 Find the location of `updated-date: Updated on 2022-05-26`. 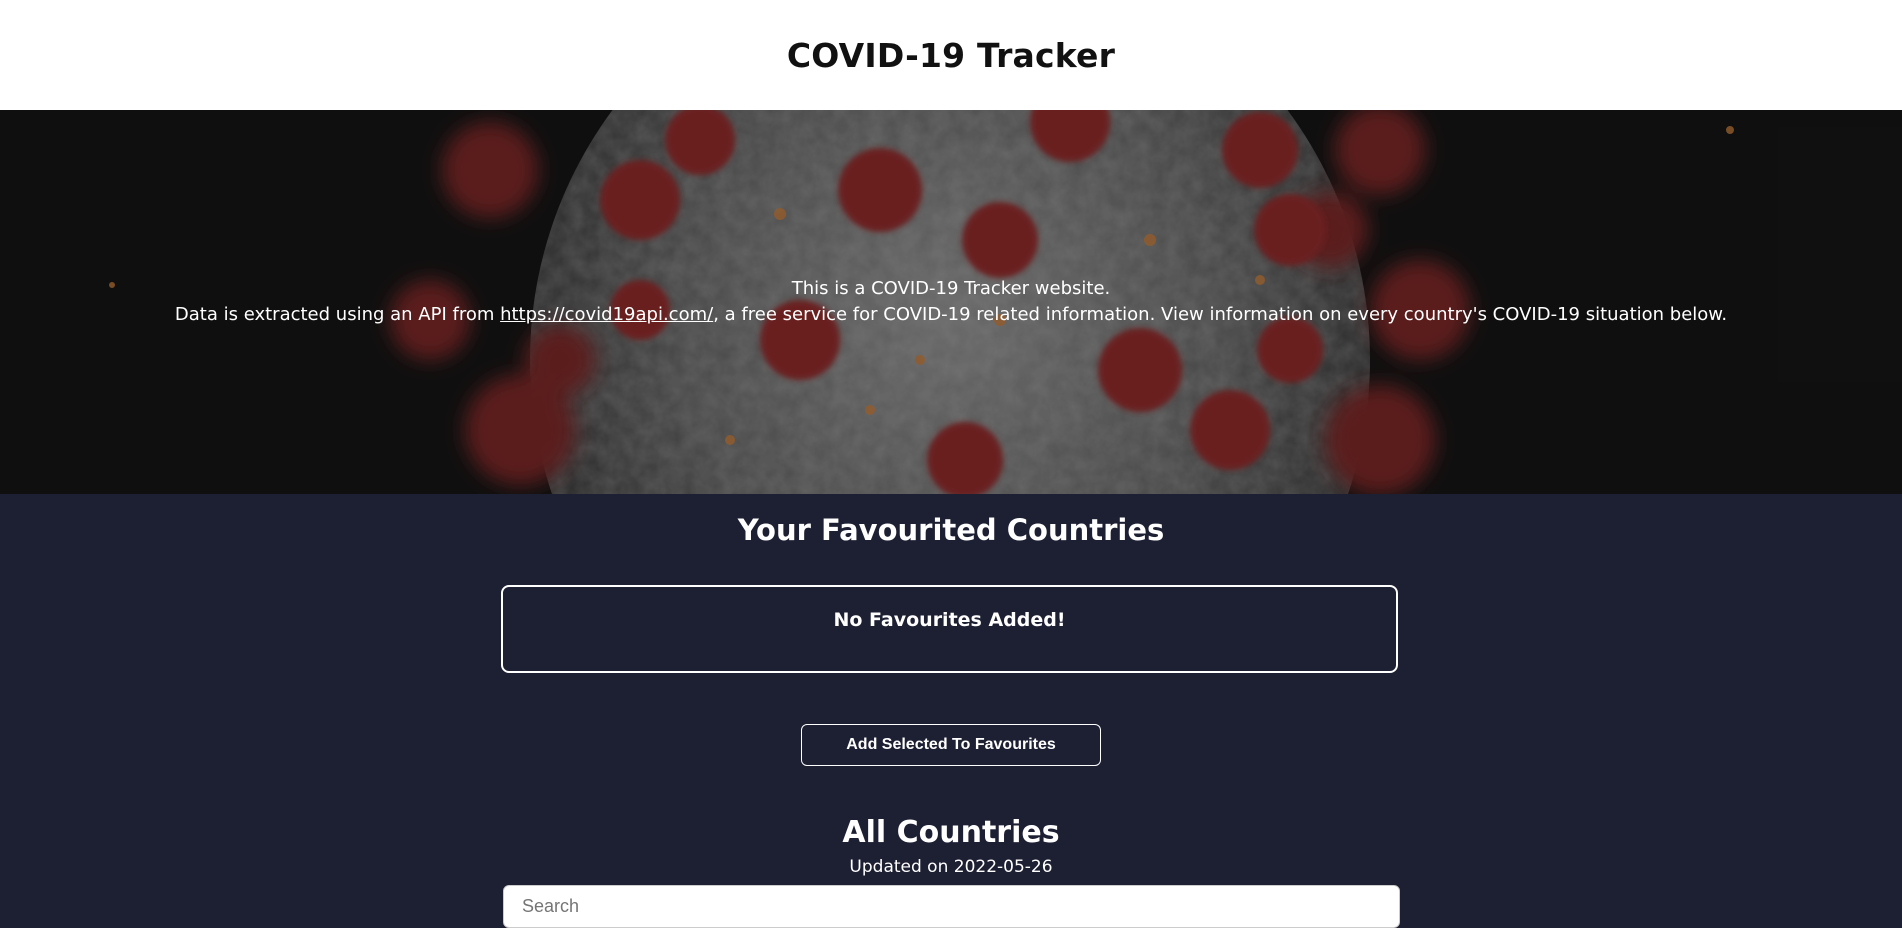

updated-date: Updated on 2022-05-26 is located at coordinates (951, 867).